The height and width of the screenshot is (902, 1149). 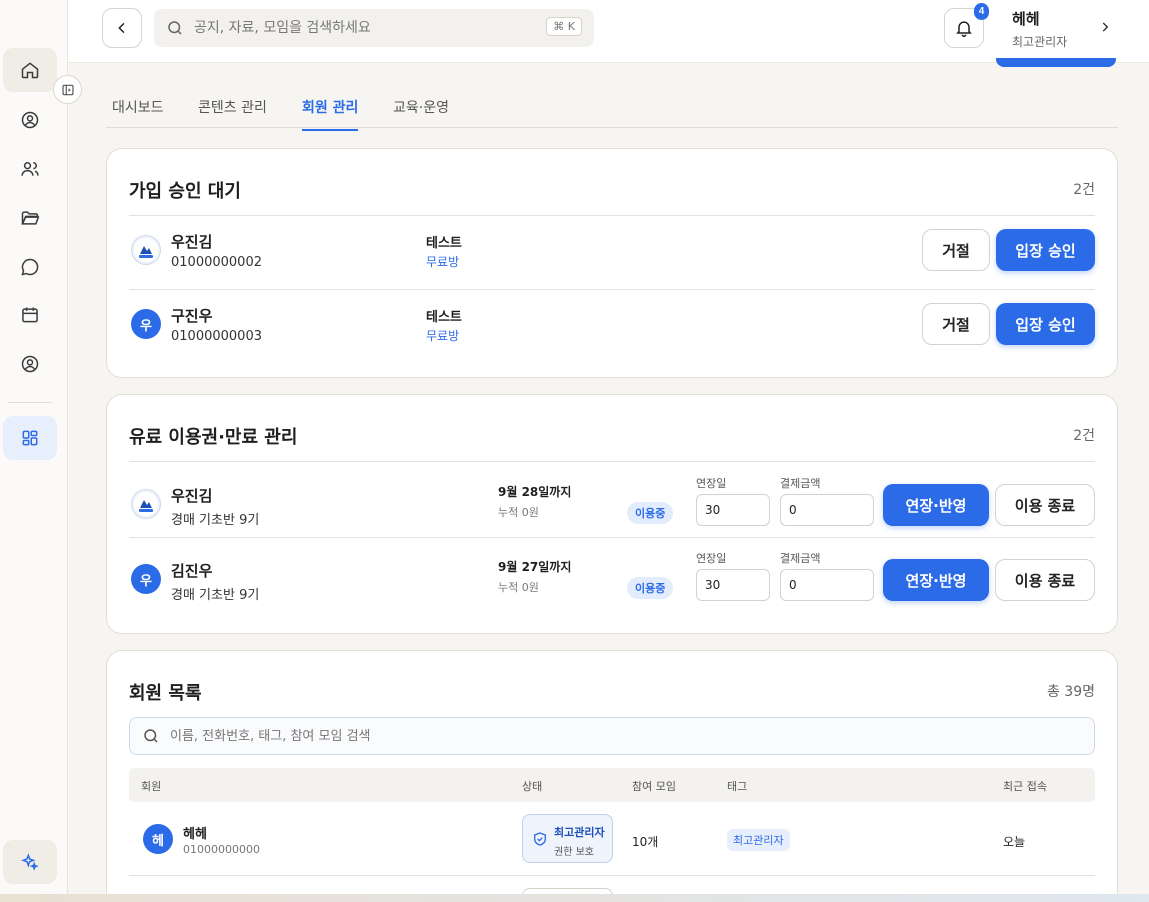 What do you see at coordinates (30, 402) in the screenshot?
I see `rail-divider` at bounding box center [30, 402].